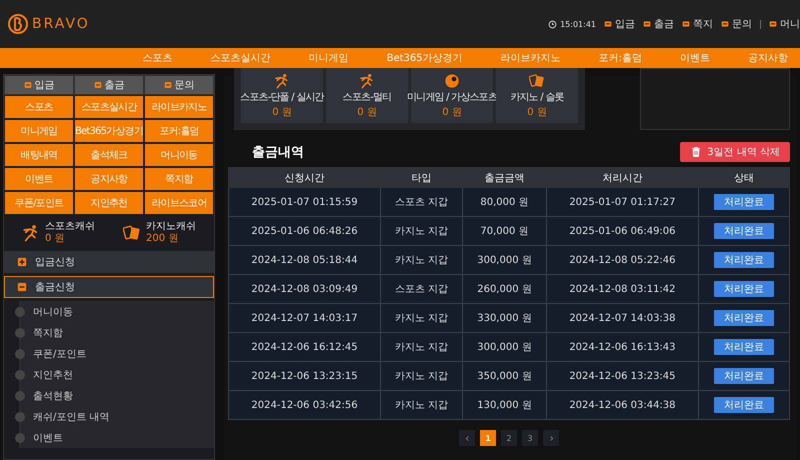 The width and height of the screenshot is (800, 460). I want to click on nav-link: 포커:홀덤, so click(620, 58).